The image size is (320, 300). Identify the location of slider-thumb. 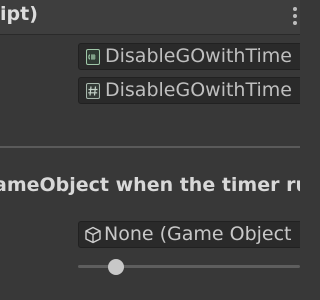
(116, 267).